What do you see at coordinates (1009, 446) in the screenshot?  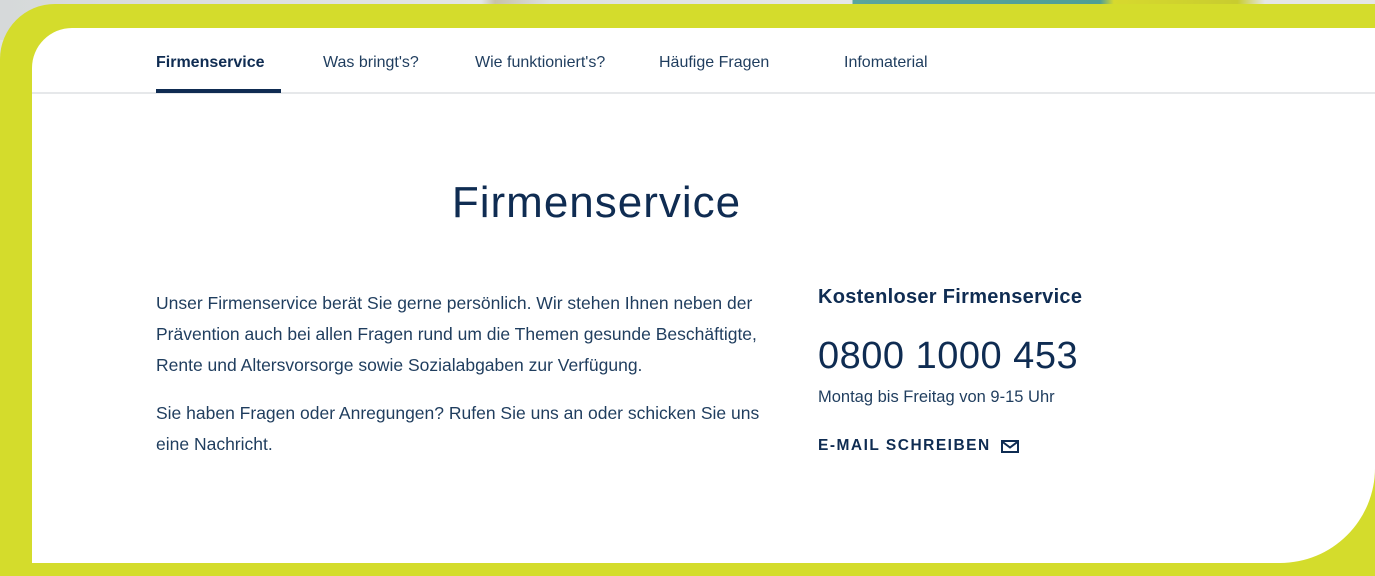 I see `envelope-icon` at bounding box center [1009, 446].